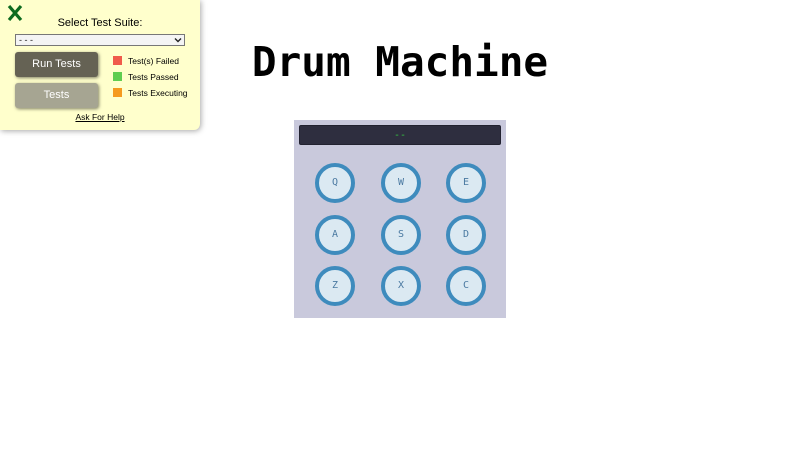 The image size is (800, 450). What do you see at coordinates (56, 95) in the screenshot?
I see `tests-button: Tests` at bounding box center [56, 95].